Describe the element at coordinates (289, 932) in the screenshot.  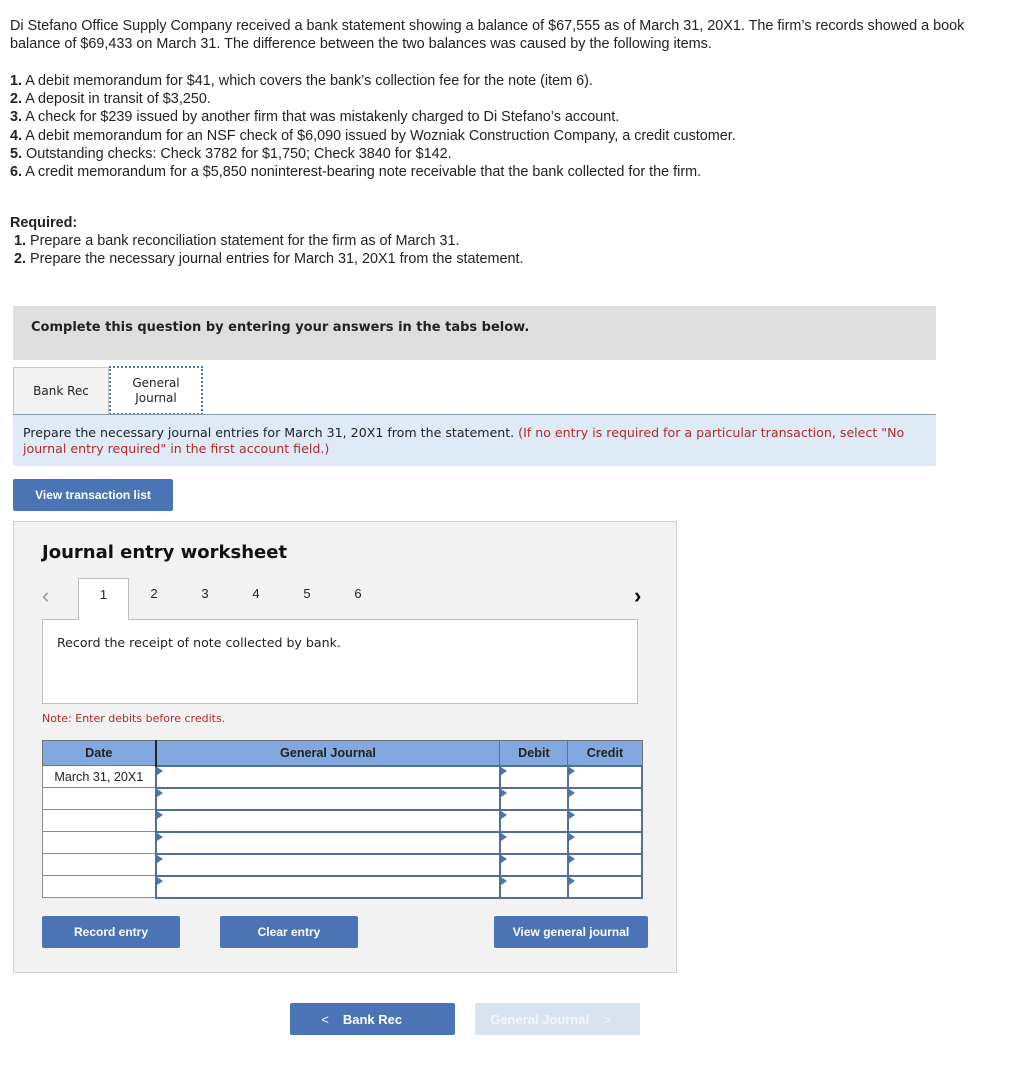
I see `clear-entry-button: Clear entry` at that location.